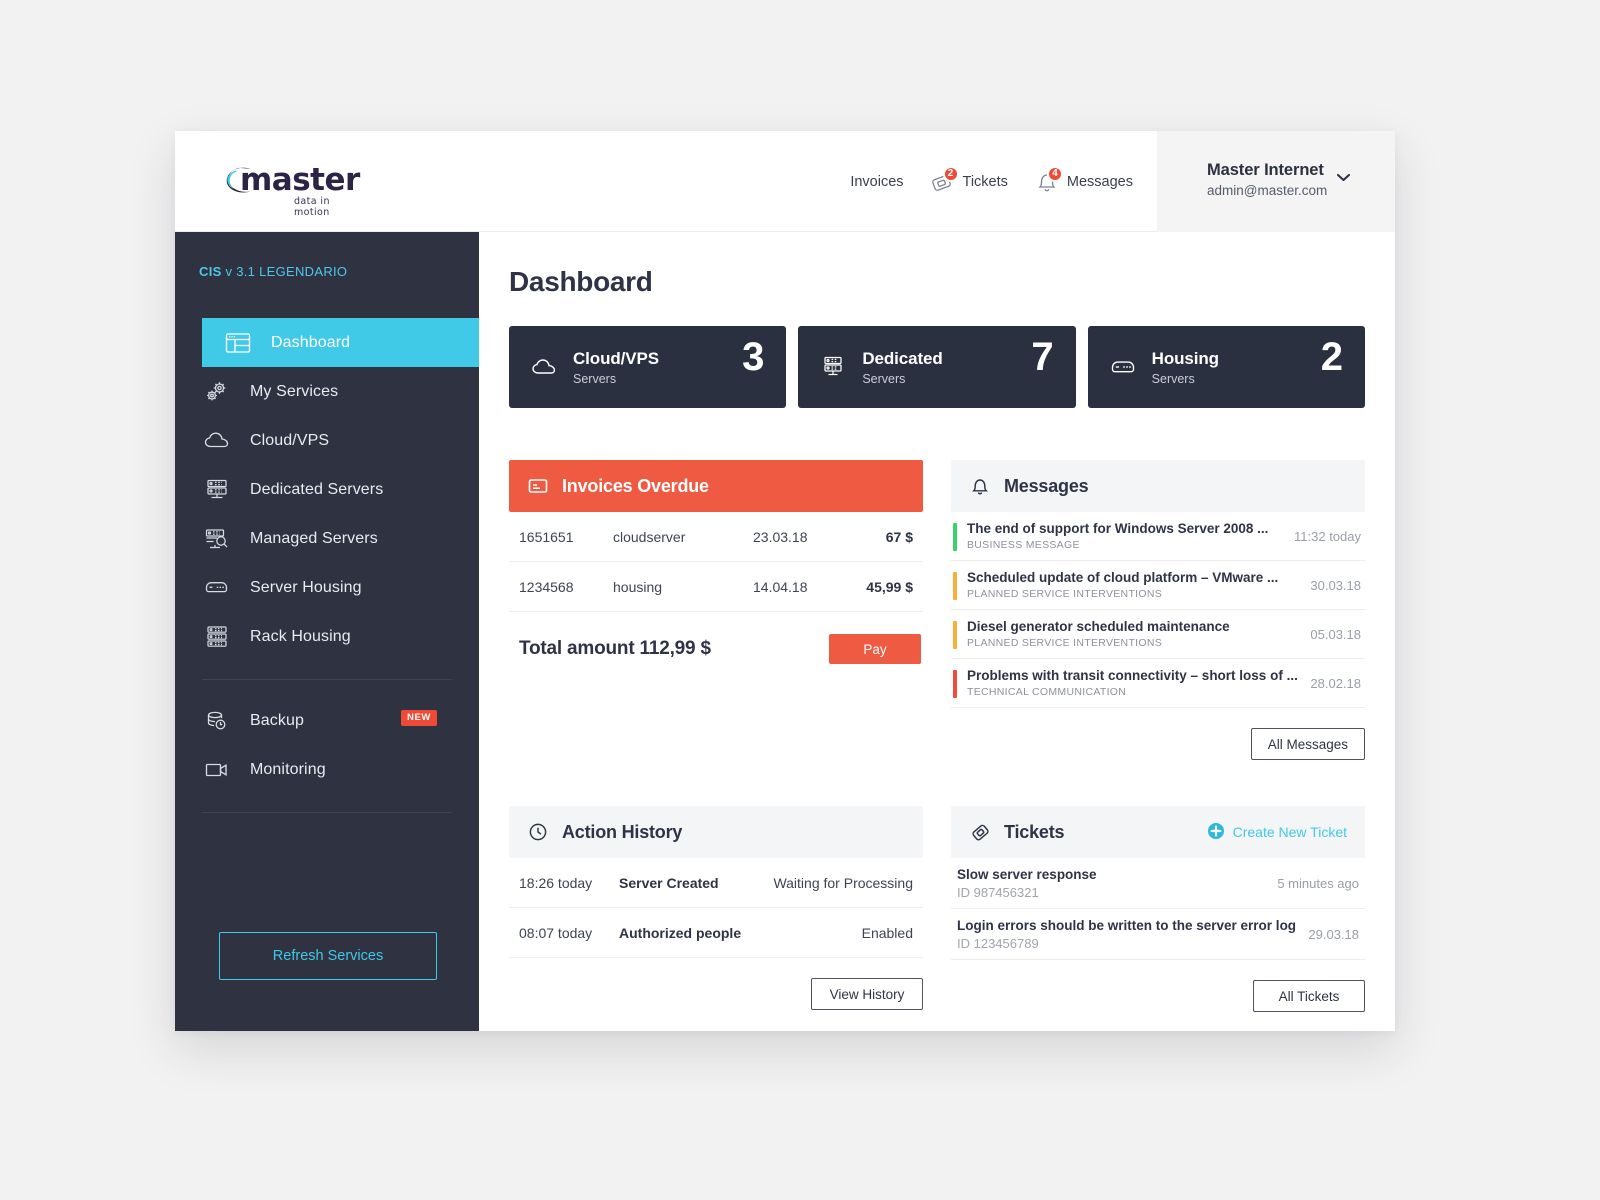 The width and height of the screenshot is (1600, 1200). I want to click on message-time: 28.02.18, so click(1335, 683).